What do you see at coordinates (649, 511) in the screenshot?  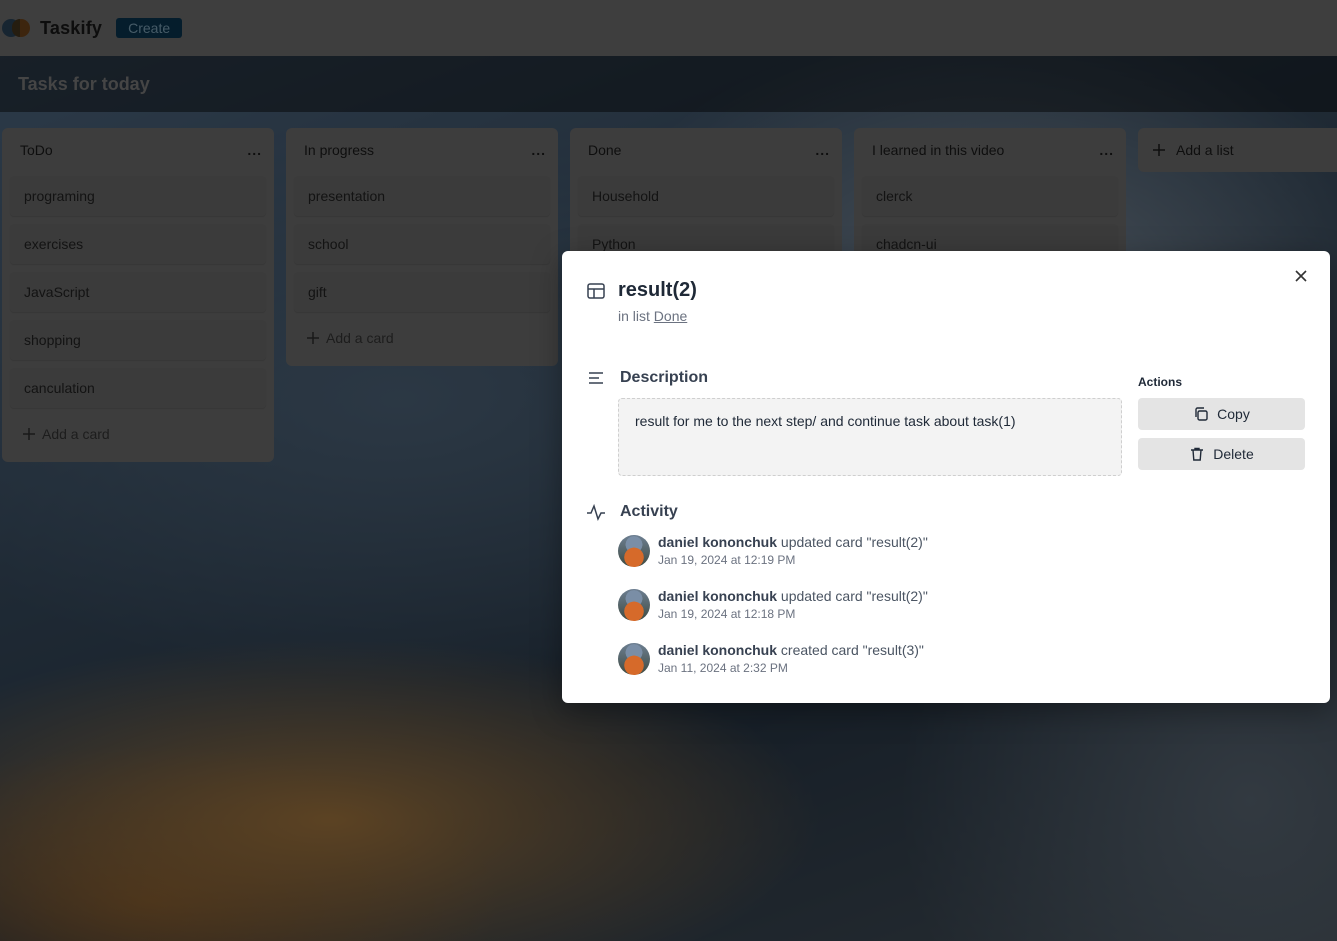 I see `activity-heading: Activity` at bounding box center [649, 511].